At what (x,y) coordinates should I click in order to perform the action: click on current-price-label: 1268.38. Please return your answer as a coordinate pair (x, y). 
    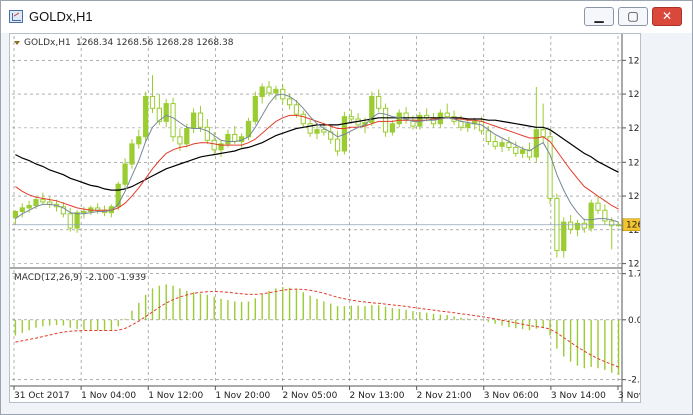
    Looking at the image, I should click on (633, 226).